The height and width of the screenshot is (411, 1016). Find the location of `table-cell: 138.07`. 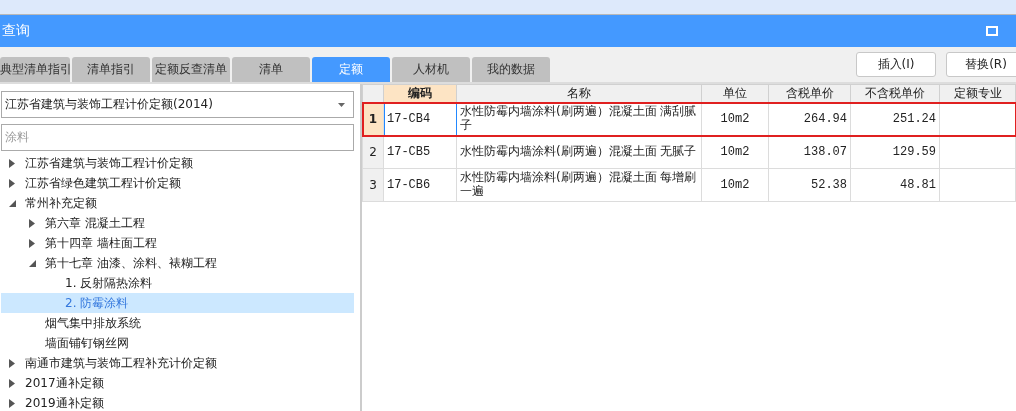

table-cell: 138.07 is located at coordinates (809, 152).